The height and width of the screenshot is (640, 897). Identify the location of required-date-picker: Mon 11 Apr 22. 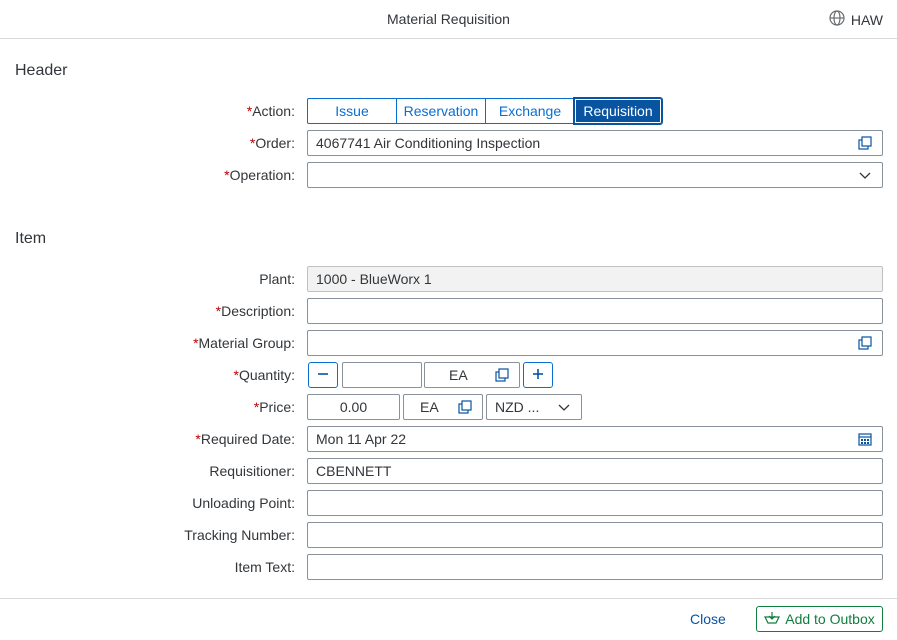
(595, 439).